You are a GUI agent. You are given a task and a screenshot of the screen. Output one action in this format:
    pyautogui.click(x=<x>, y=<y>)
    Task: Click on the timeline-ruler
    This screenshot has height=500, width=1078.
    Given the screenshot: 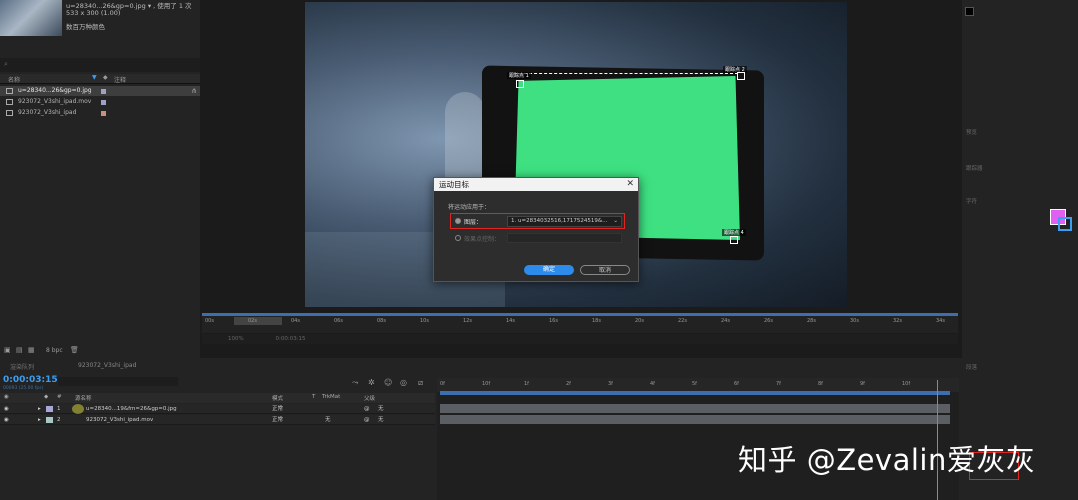 What is the action you would take?
    pyautogui.click(x=698, y=385)
    